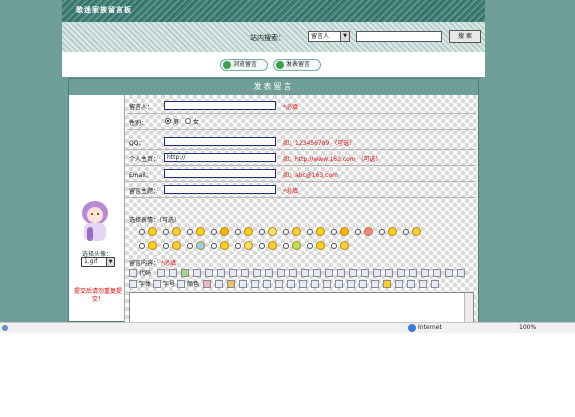  I want to click on qq-input, so click(220, 141).